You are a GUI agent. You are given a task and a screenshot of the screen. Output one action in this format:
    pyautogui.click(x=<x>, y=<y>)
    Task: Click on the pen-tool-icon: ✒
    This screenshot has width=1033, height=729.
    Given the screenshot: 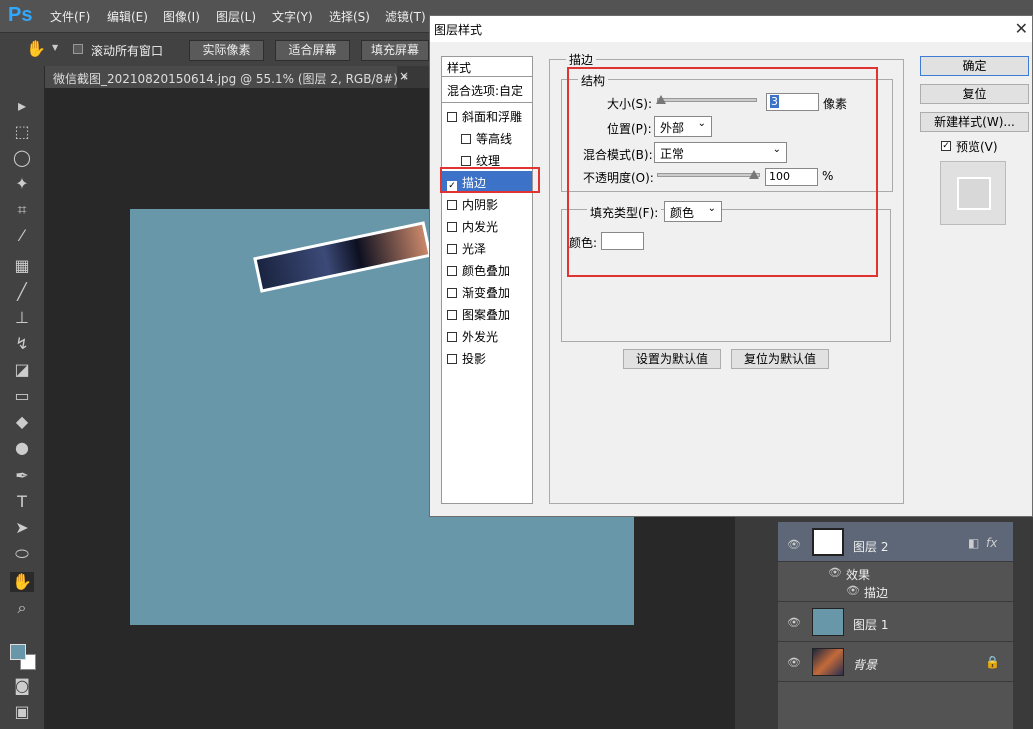 What is the action you would take?
    pyautogui.click(x=22, y=476)
    